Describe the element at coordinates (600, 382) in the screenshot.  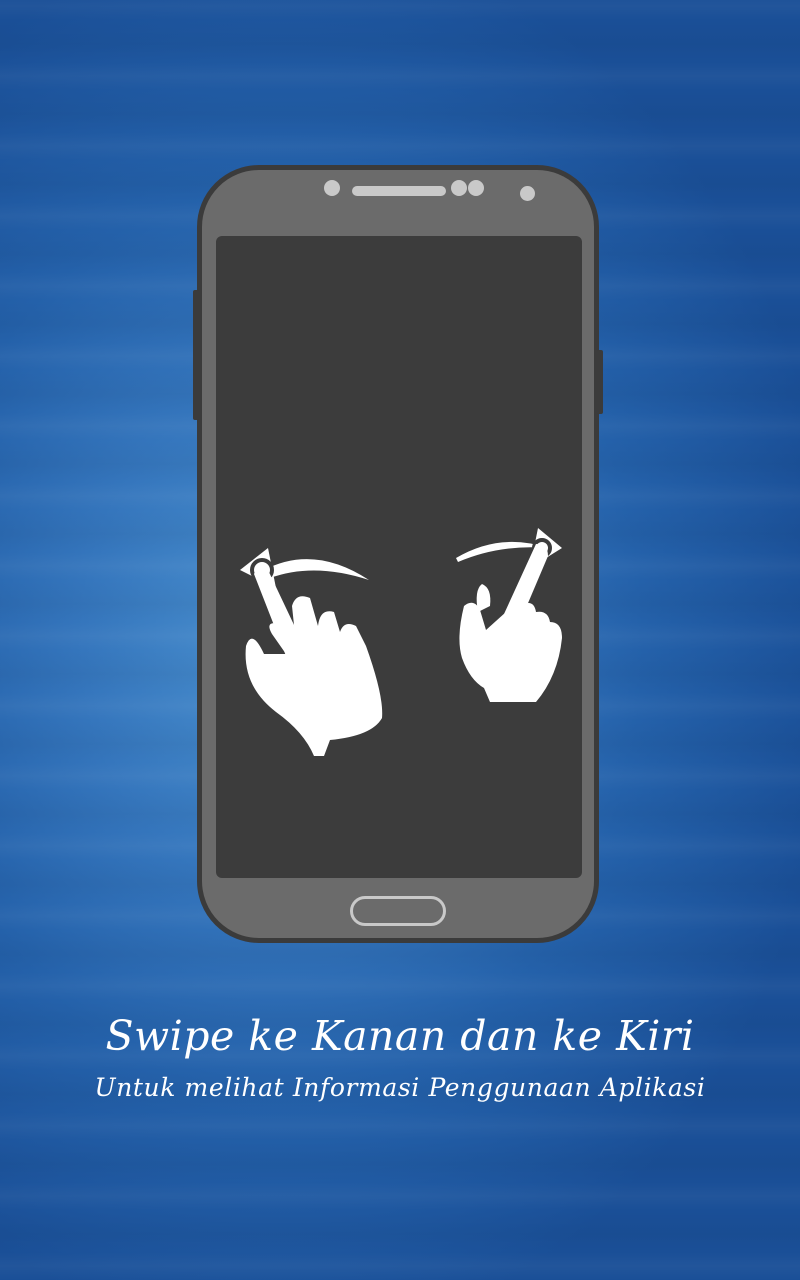
I see `phone-power-button` at that location.